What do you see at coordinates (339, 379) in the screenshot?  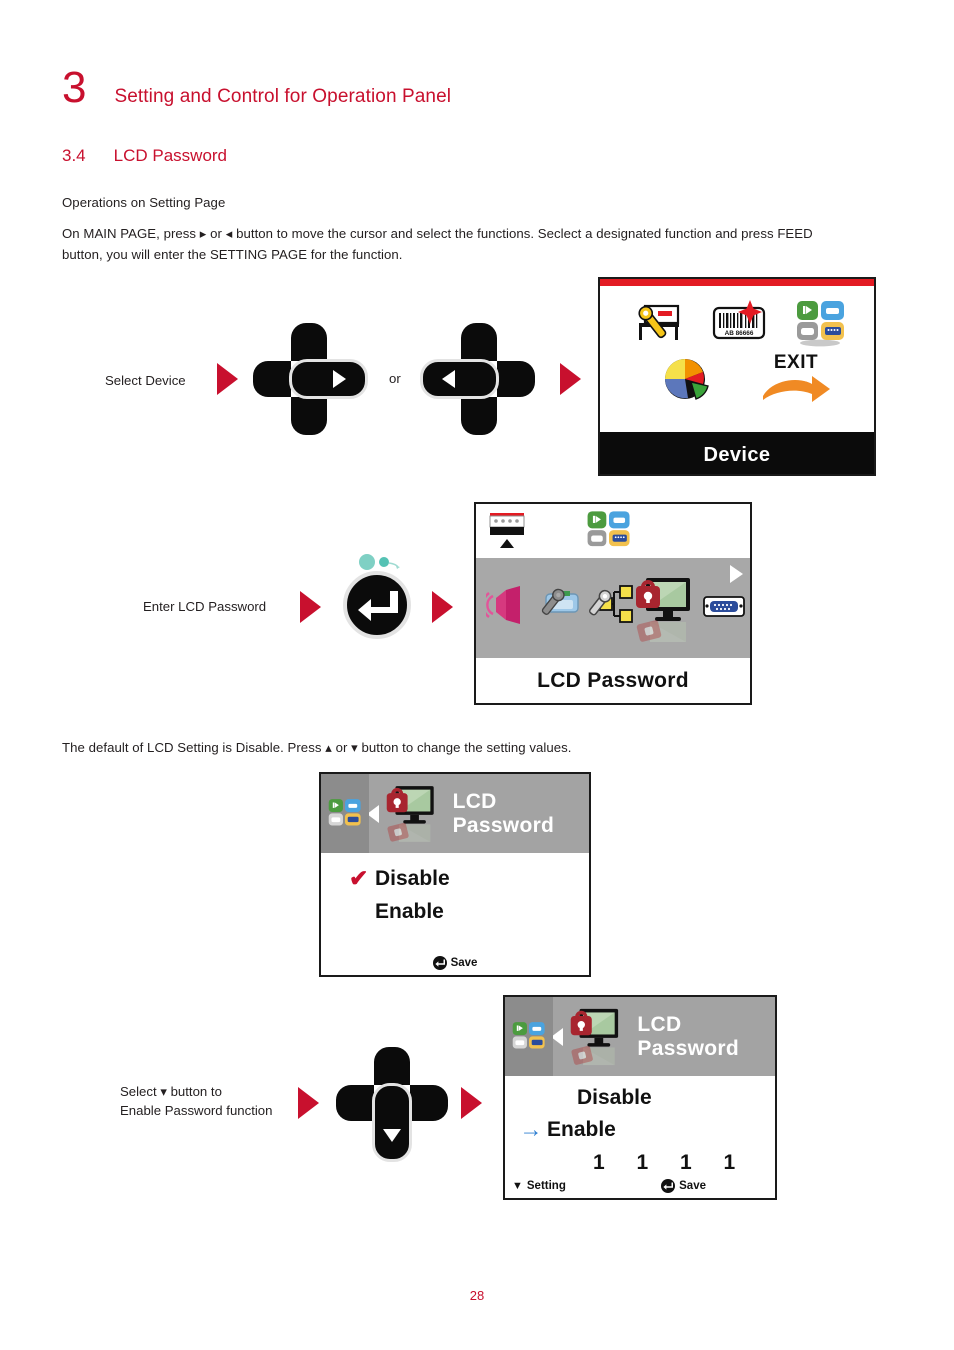 I see `right-arrow-icon` at bounding box center [339, 379].